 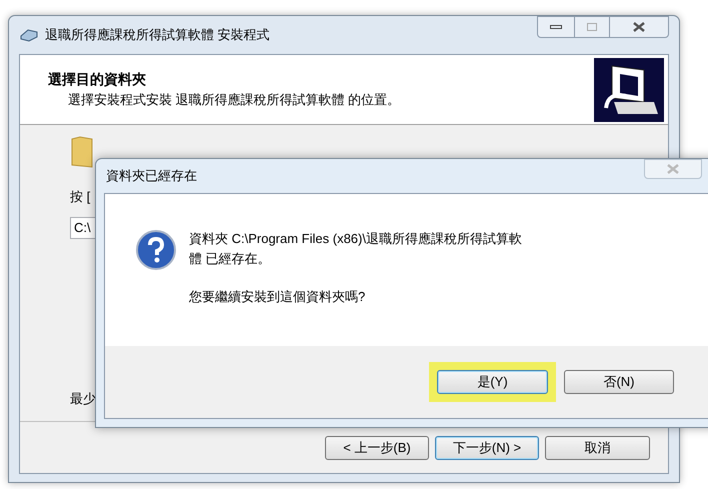 I want to click on window-title: 退職所得應課稅所得試算軟體 安裝程式, so click(x=157, y=35).